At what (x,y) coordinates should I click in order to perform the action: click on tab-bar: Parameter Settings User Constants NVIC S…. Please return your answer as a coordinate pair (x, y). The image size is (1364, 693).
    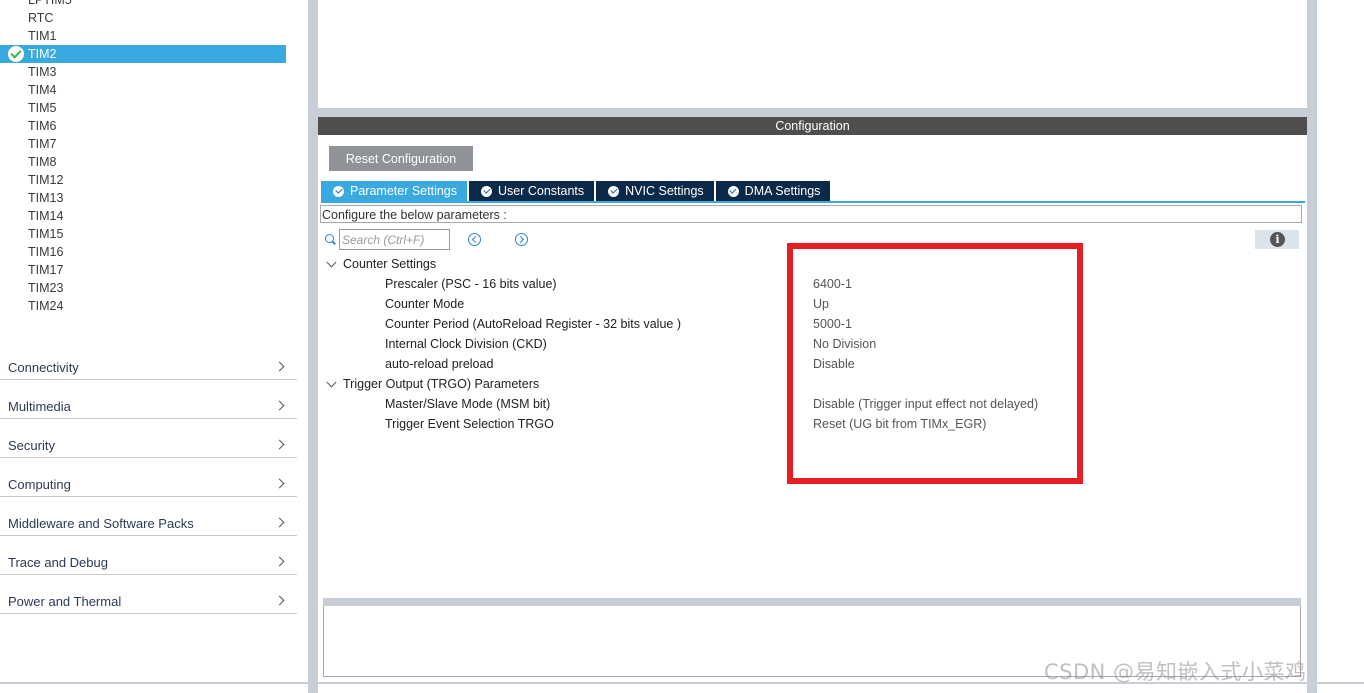
    Looking at the image, I should click on (576, 191).